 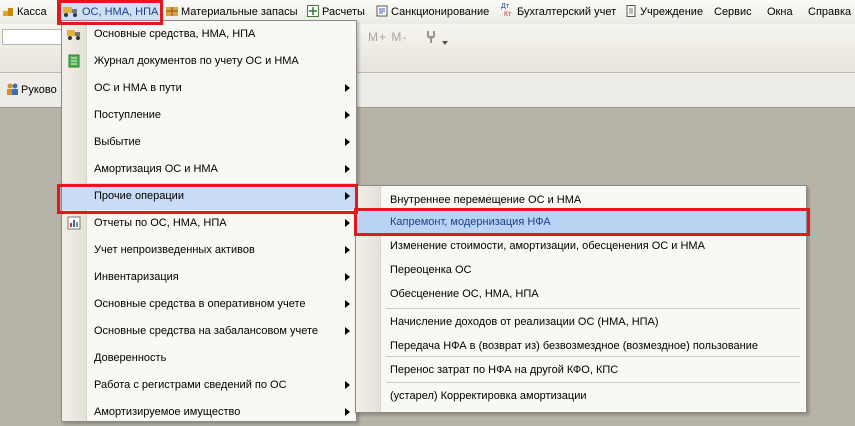 I want to click on menu-item: Основные средства на забалансовом учете, so click(x=209, y=331).